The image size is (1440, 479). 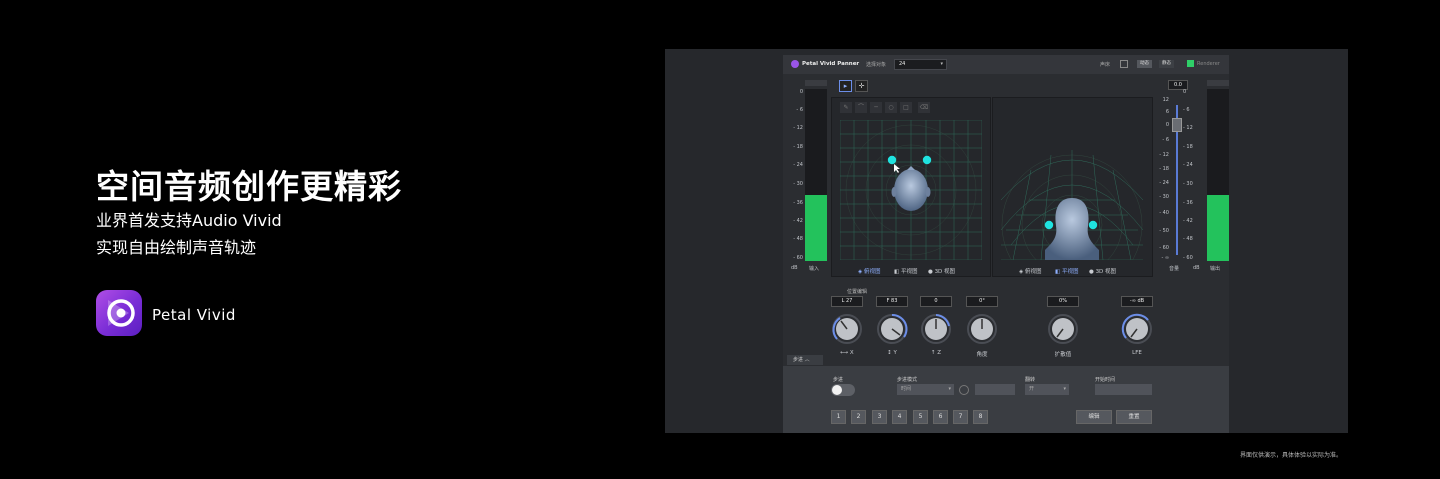 What do you see at coordinates (1177, 125) in the screenshot?
I see `volume-slider-handle` at bounding box center [1177, 125].